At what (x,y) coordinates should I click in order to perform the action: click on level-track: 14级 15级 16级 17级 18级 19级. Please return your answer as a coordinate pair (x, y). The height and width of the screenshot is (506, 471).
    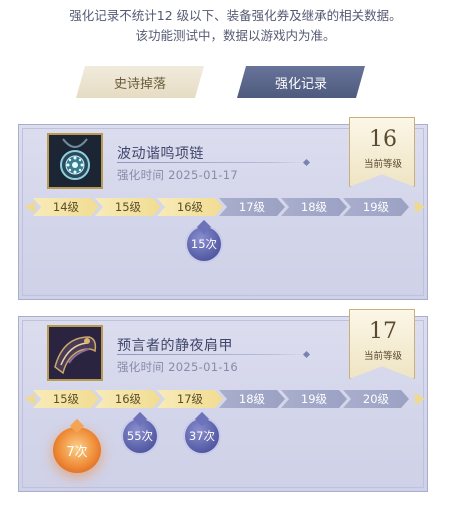
    Looking at the image, I should click on (225, 207).